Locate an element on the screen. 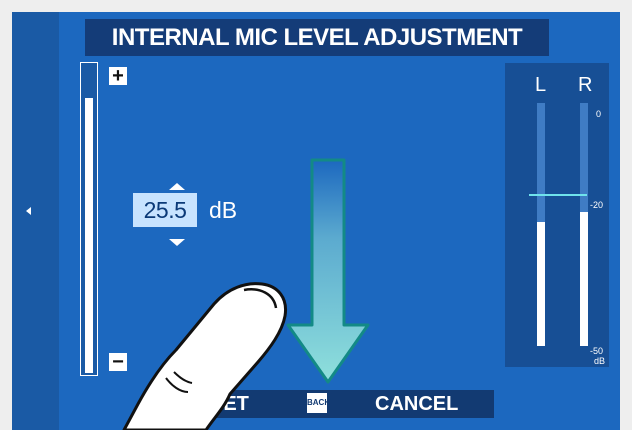  plus-icon: + is located at coordinates (118, 76).